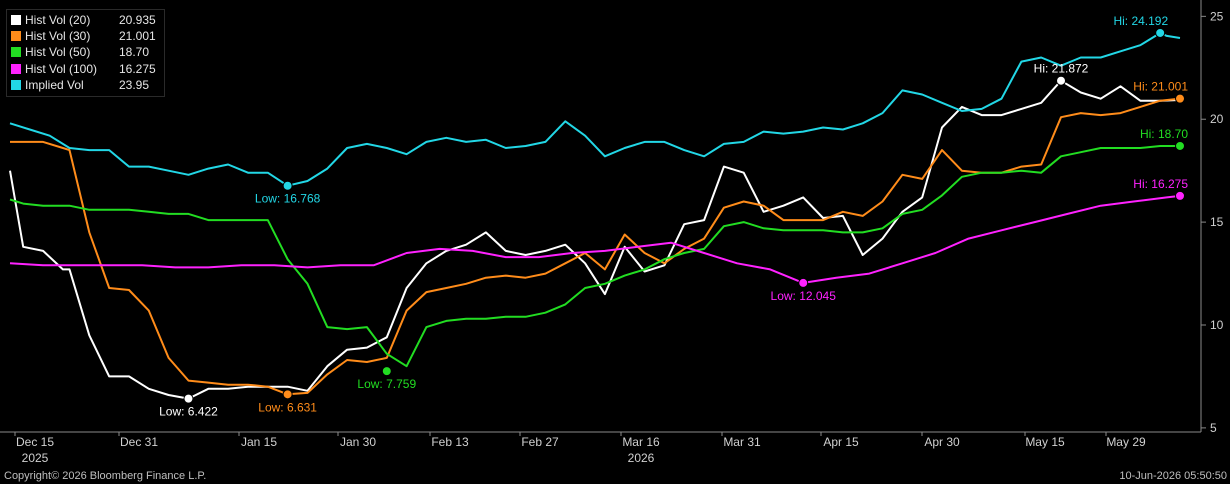 This screenshot has width=1230, height=484. Describe the element at coordinates (1045, 442) in the screenshot. I see `x-tick-label: May 15` at that location.